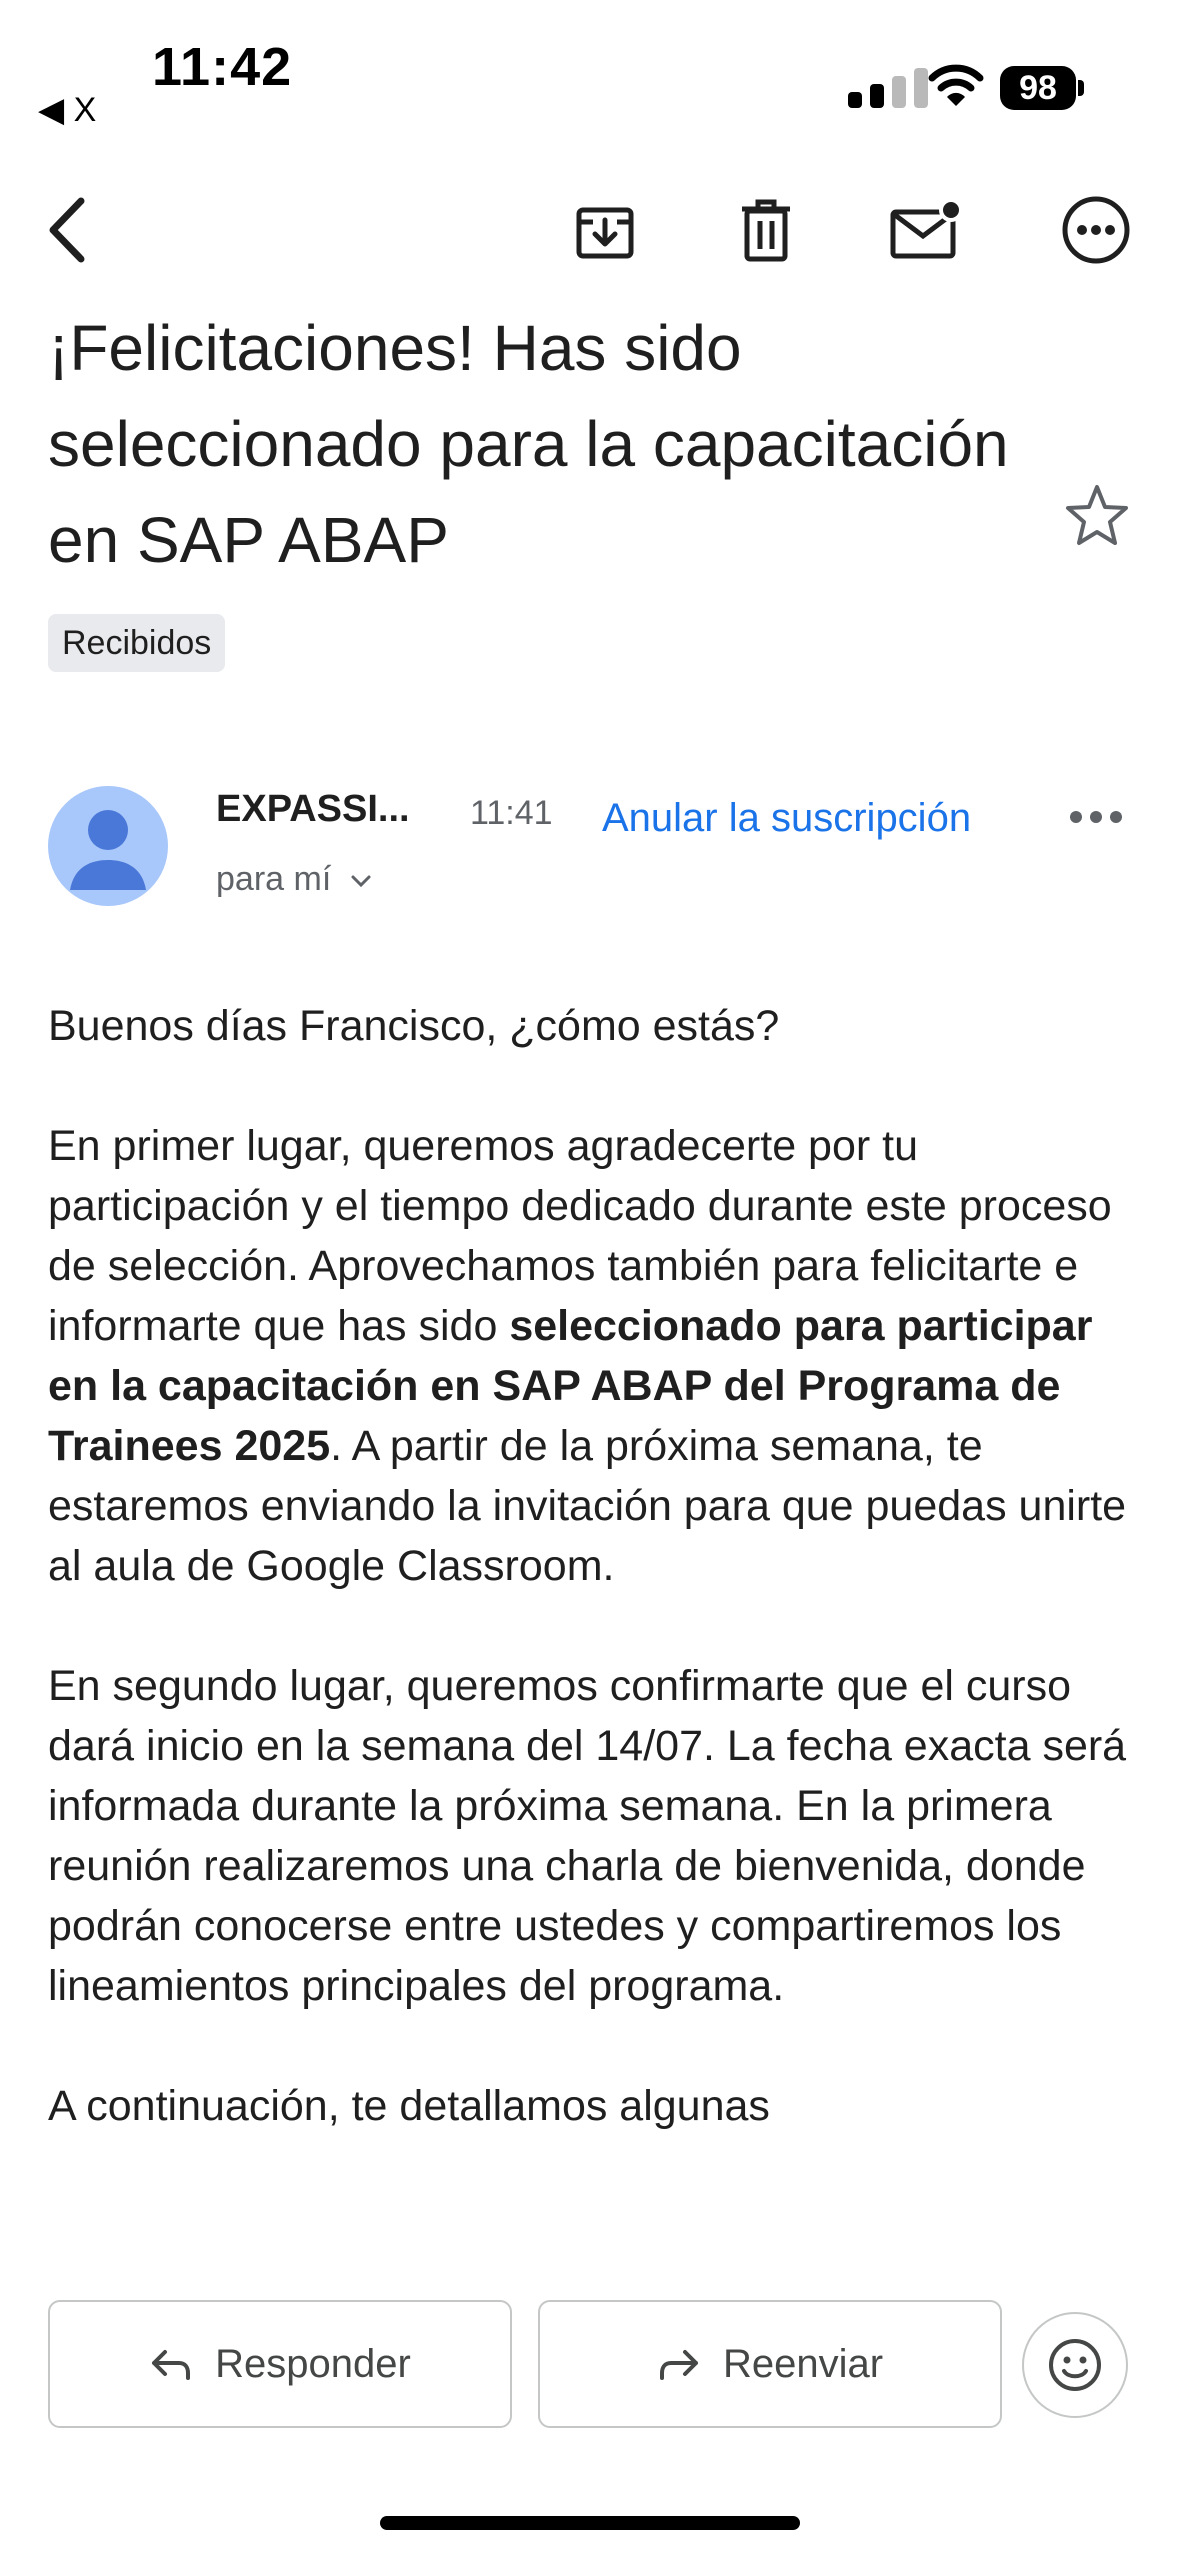 Image resolution: width=1179 pixels, height=2556 pixels. I want to click on forward-button: Reenviar, so click(770, 2364).